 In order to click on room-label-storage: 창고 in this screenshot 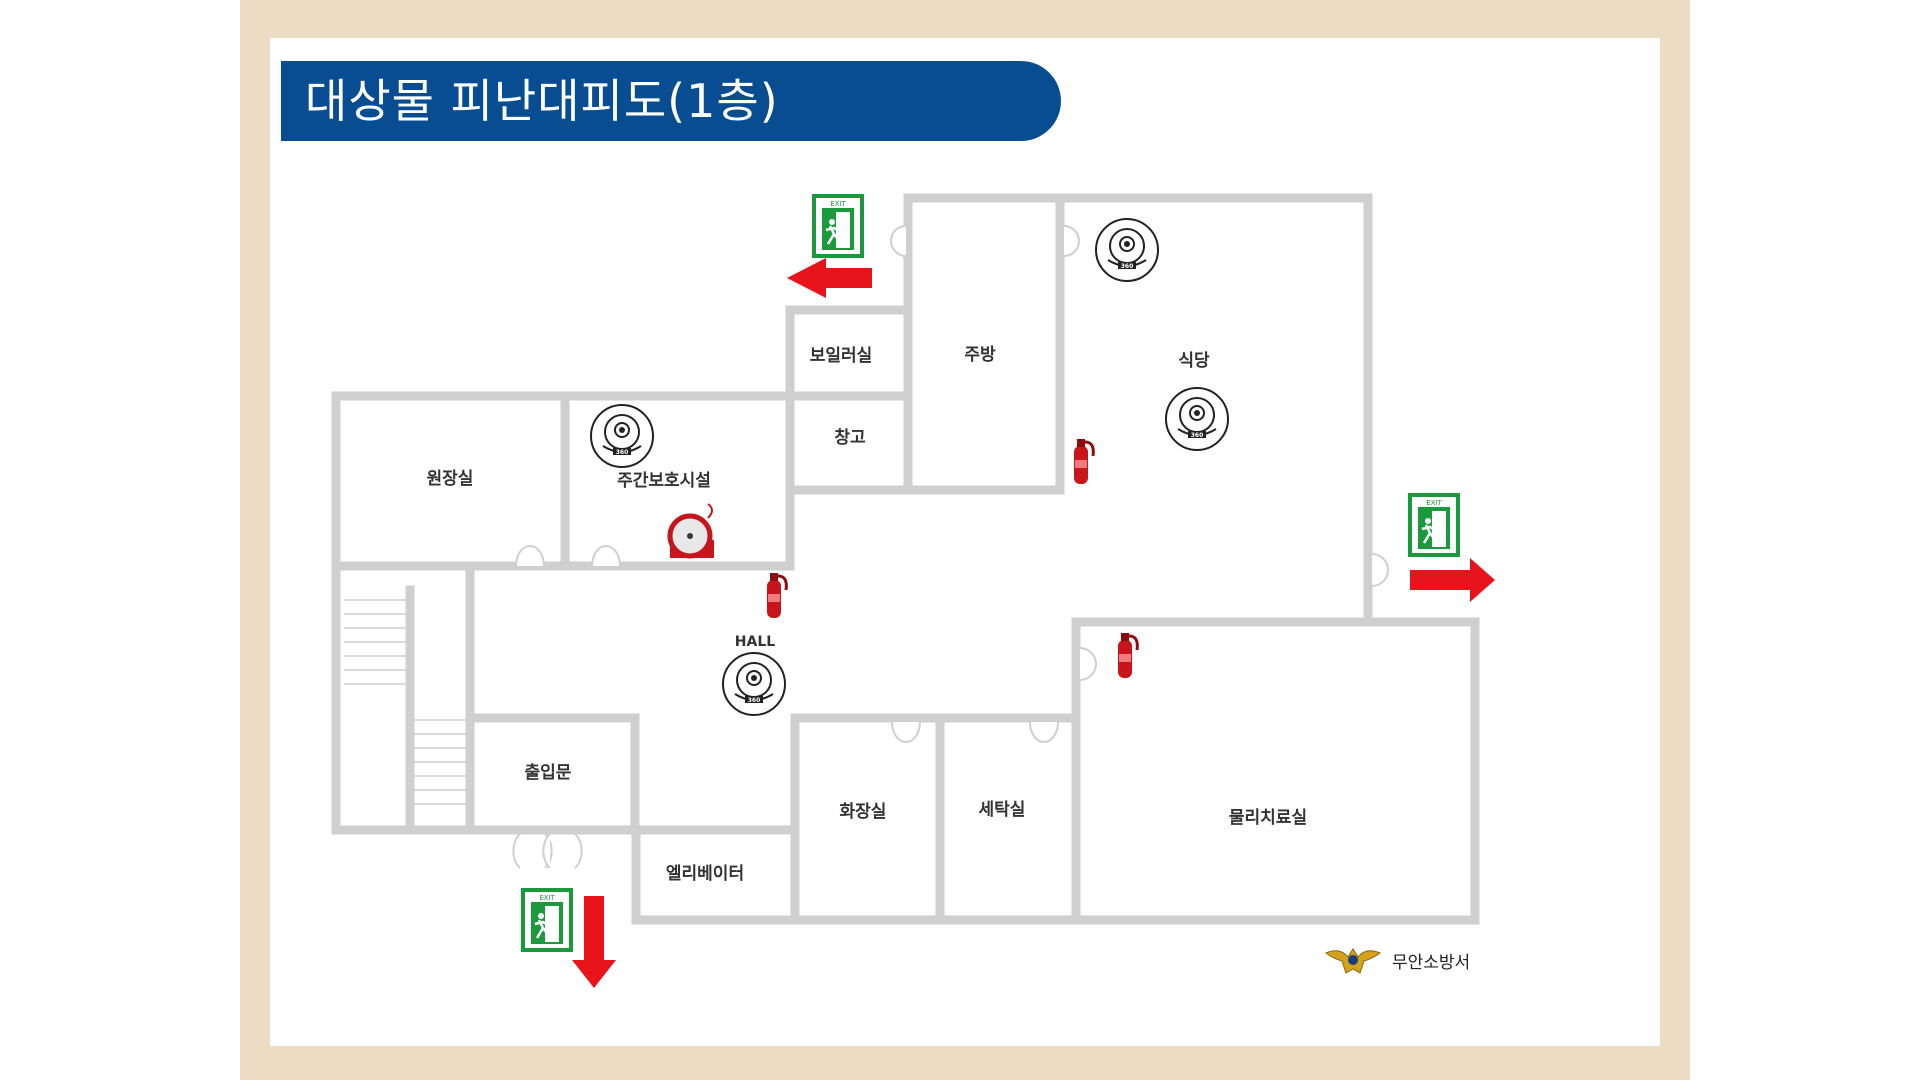, I will do `click(850, 438)`.